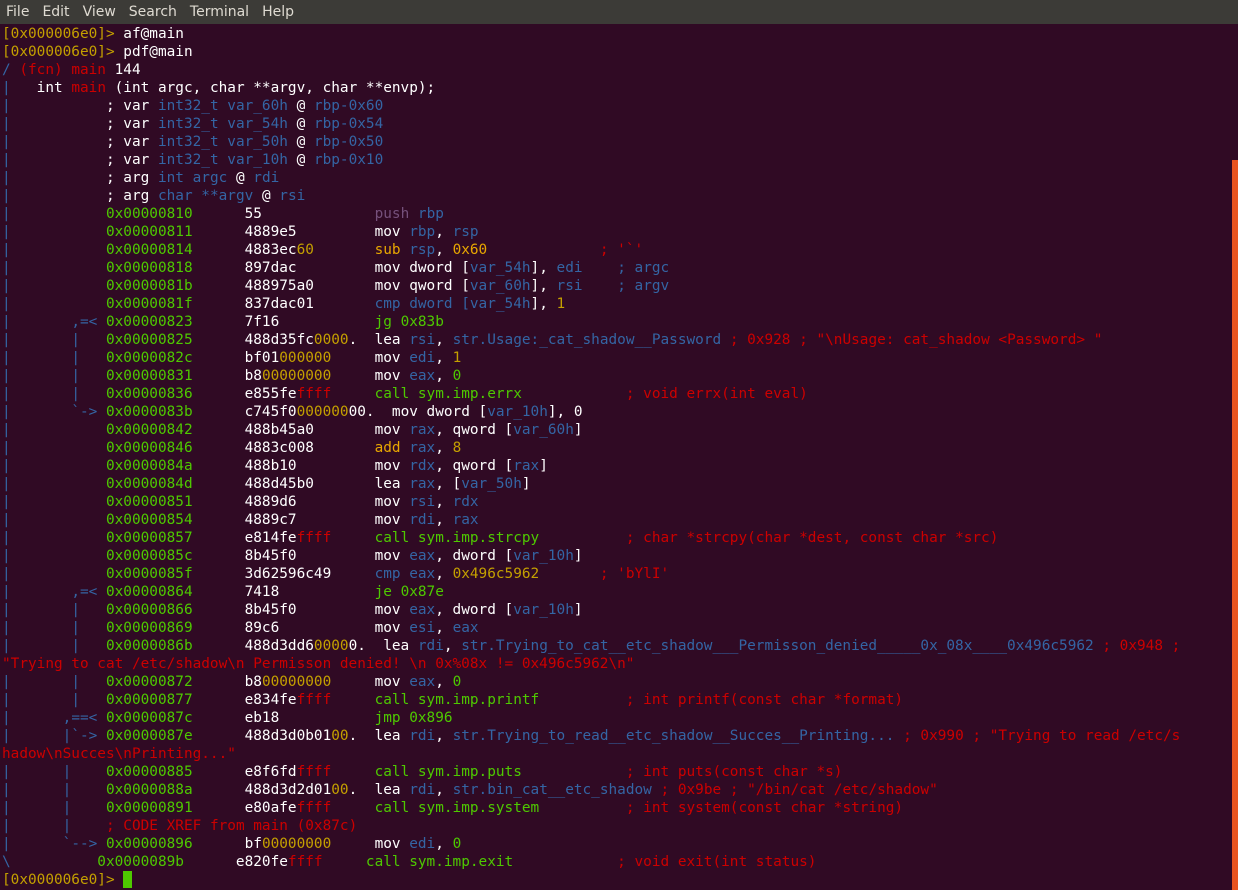 Image resolution: width=1238 pixels, height=890 pixels. What do you see at coordinates (100, 12) in the screenshot?
I see `menu-view: View` at bounding box center [100, 12].